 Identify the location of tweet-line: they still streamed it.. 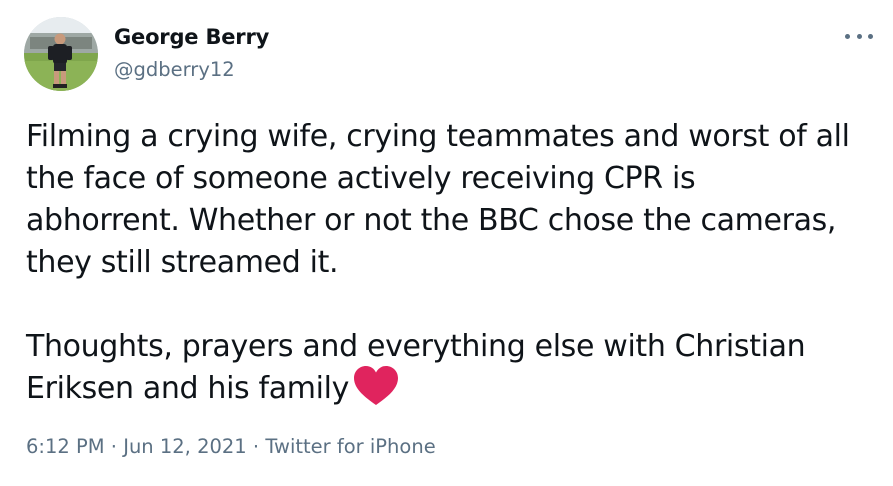
(182, 262).